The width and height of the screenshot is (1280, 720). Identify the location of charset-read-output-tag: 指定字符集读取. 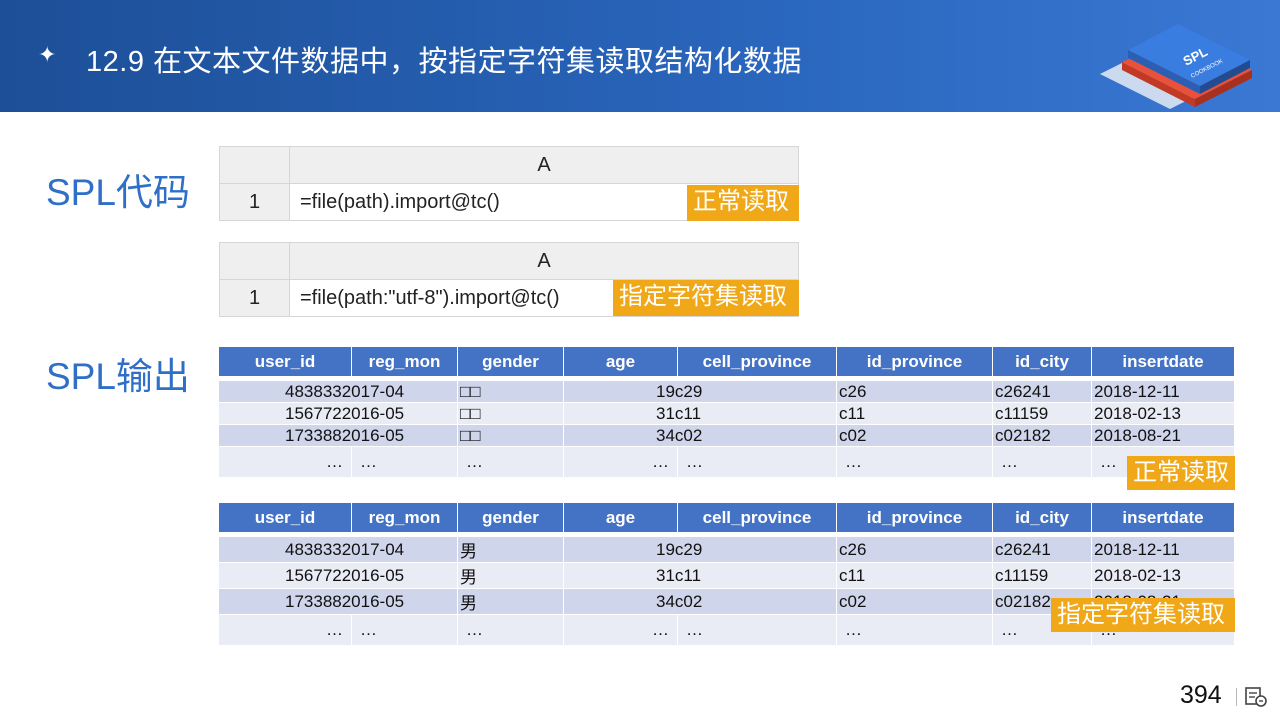
(1143, 615).